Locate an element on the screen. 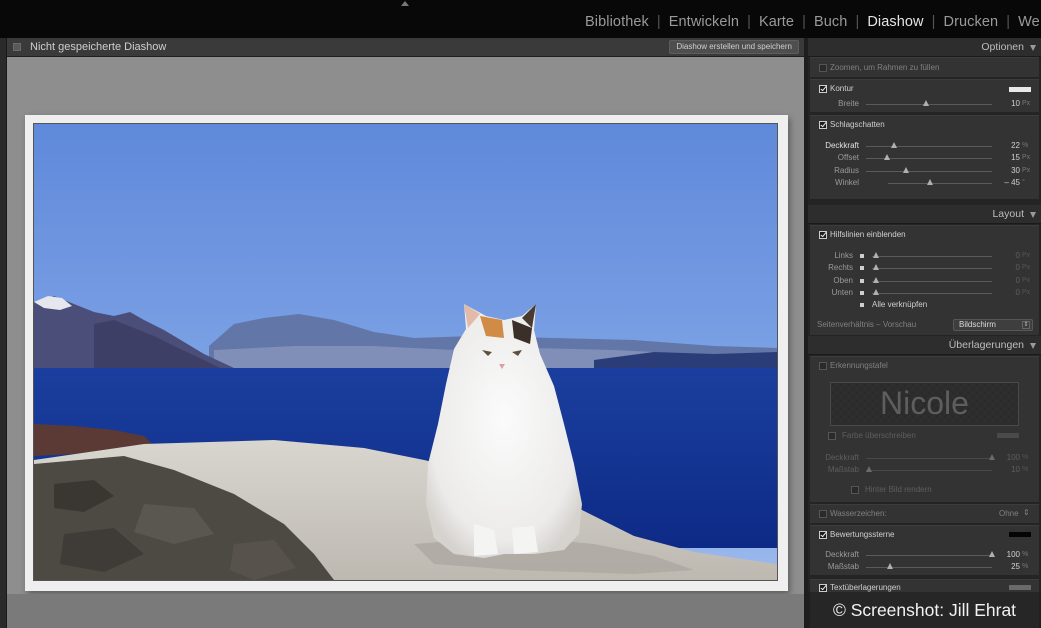  rechts-value: 0 is located at coordinates (1005, 267).